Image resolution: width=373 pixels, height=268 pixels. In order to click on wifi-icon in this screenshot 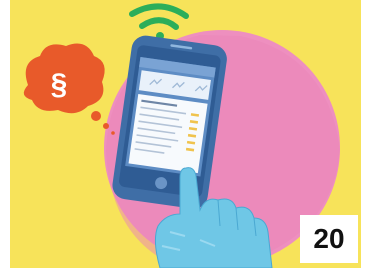, I will do `click(159, 21)`.